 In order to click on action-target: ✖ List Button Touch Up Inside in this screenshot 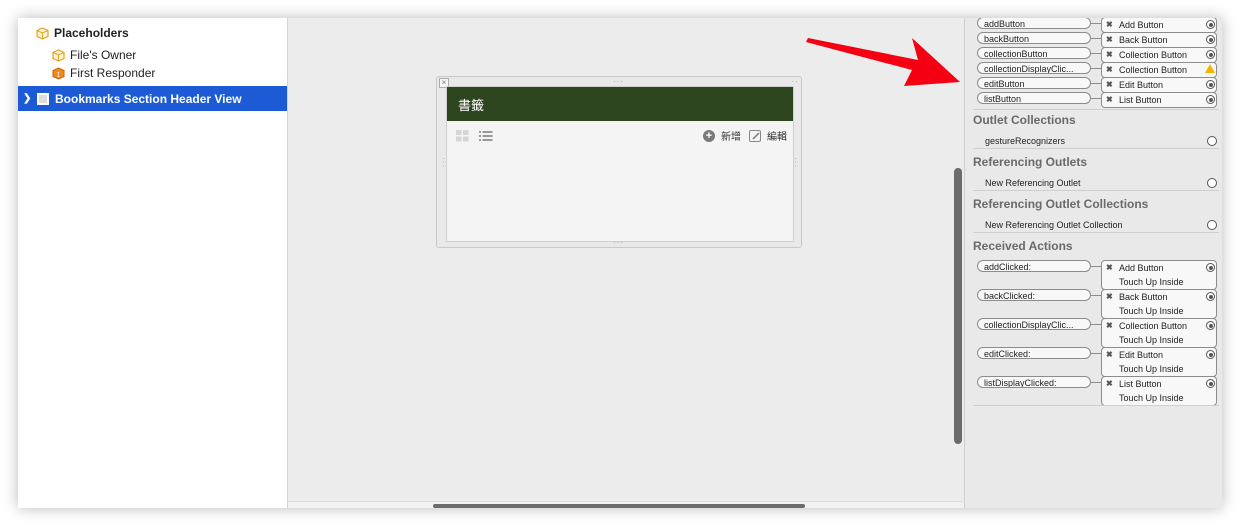, I will do `click(1159, 391)`.